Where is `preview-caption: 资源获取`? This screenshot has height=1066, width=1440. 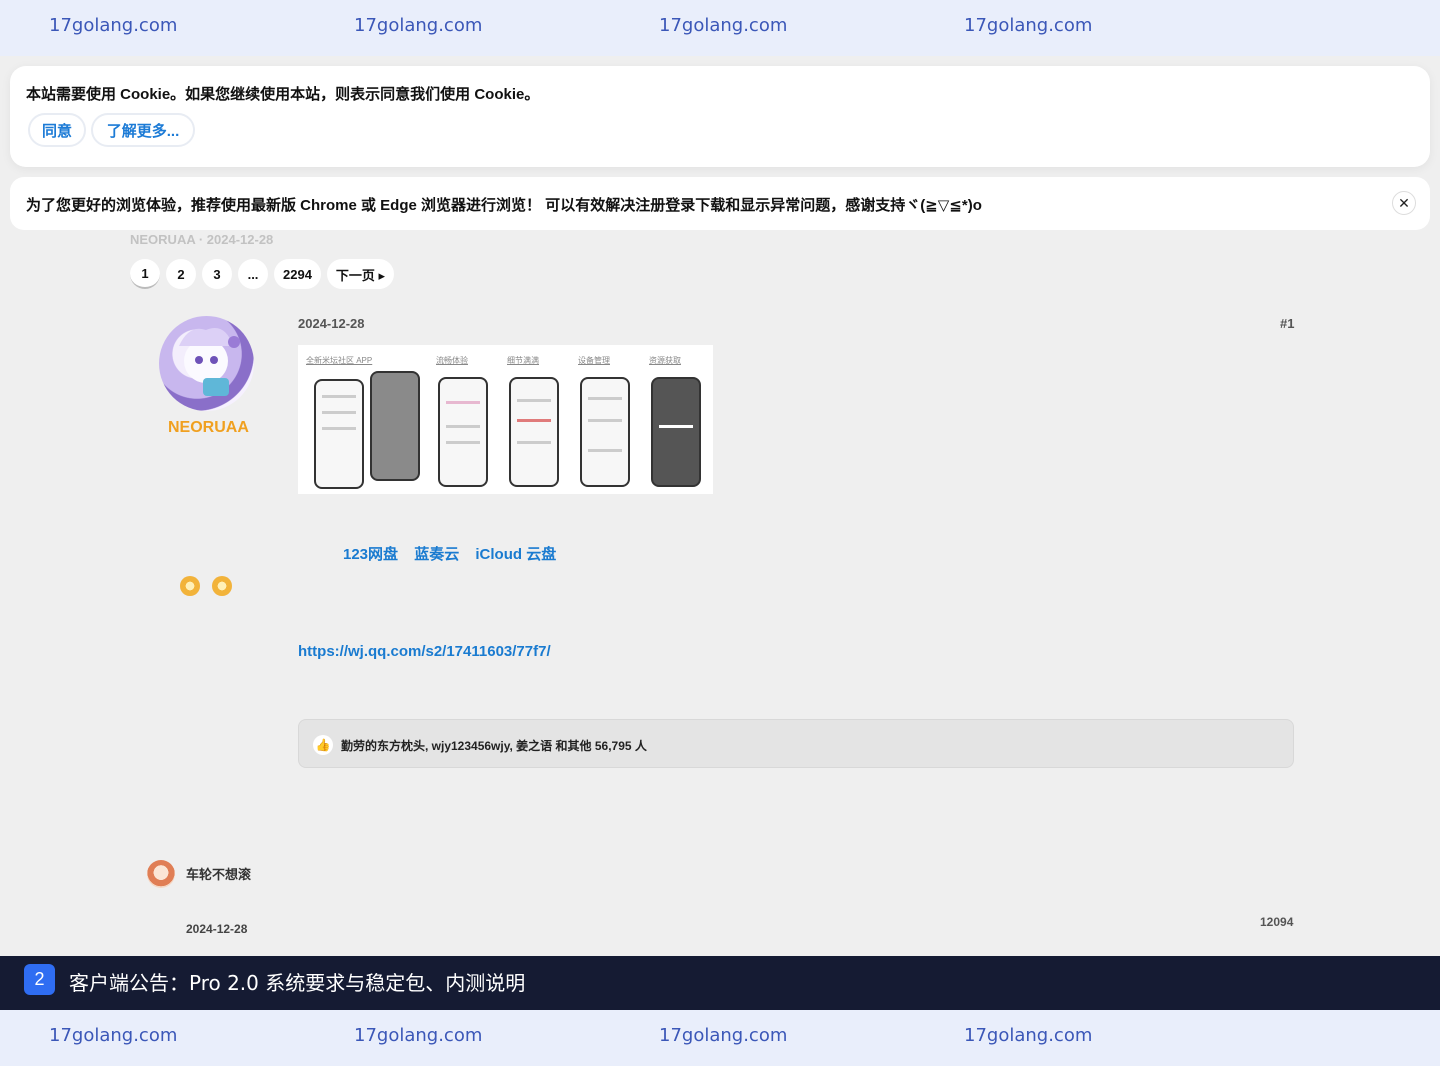 preview-caption: 资源获取 is located at coordinates (665, 360).